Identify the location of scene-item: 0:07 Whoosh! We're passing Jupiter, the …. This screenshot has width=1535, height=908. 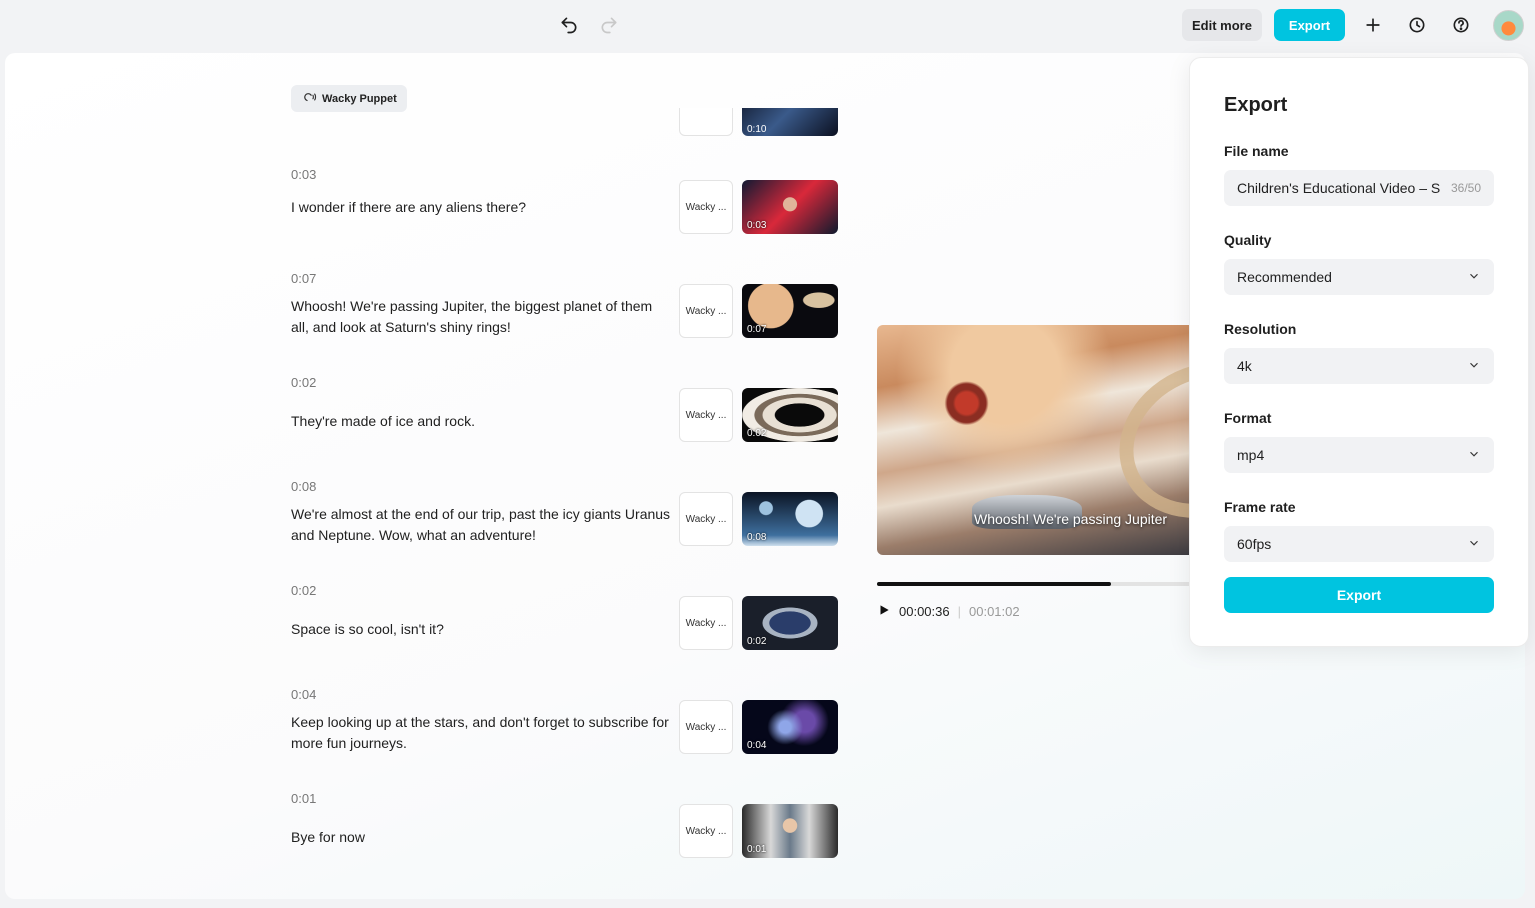
(571, 323).